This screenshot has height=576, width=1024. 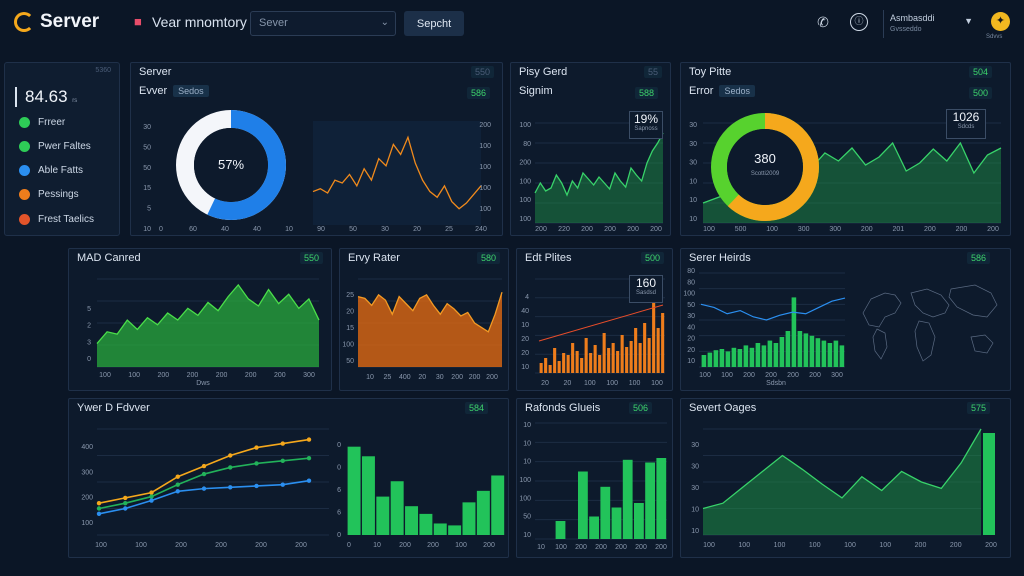 I want to click on account-subtitle: Gvsseddo, so click(x=906, y=29).